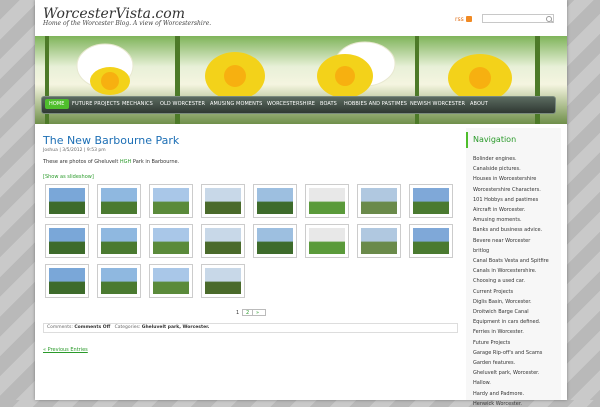 The image size is (600, 407). What do you see at coordinates (479, 104) in the screenshot?
I see `nav-about: About` at bounding box center [479, 104].